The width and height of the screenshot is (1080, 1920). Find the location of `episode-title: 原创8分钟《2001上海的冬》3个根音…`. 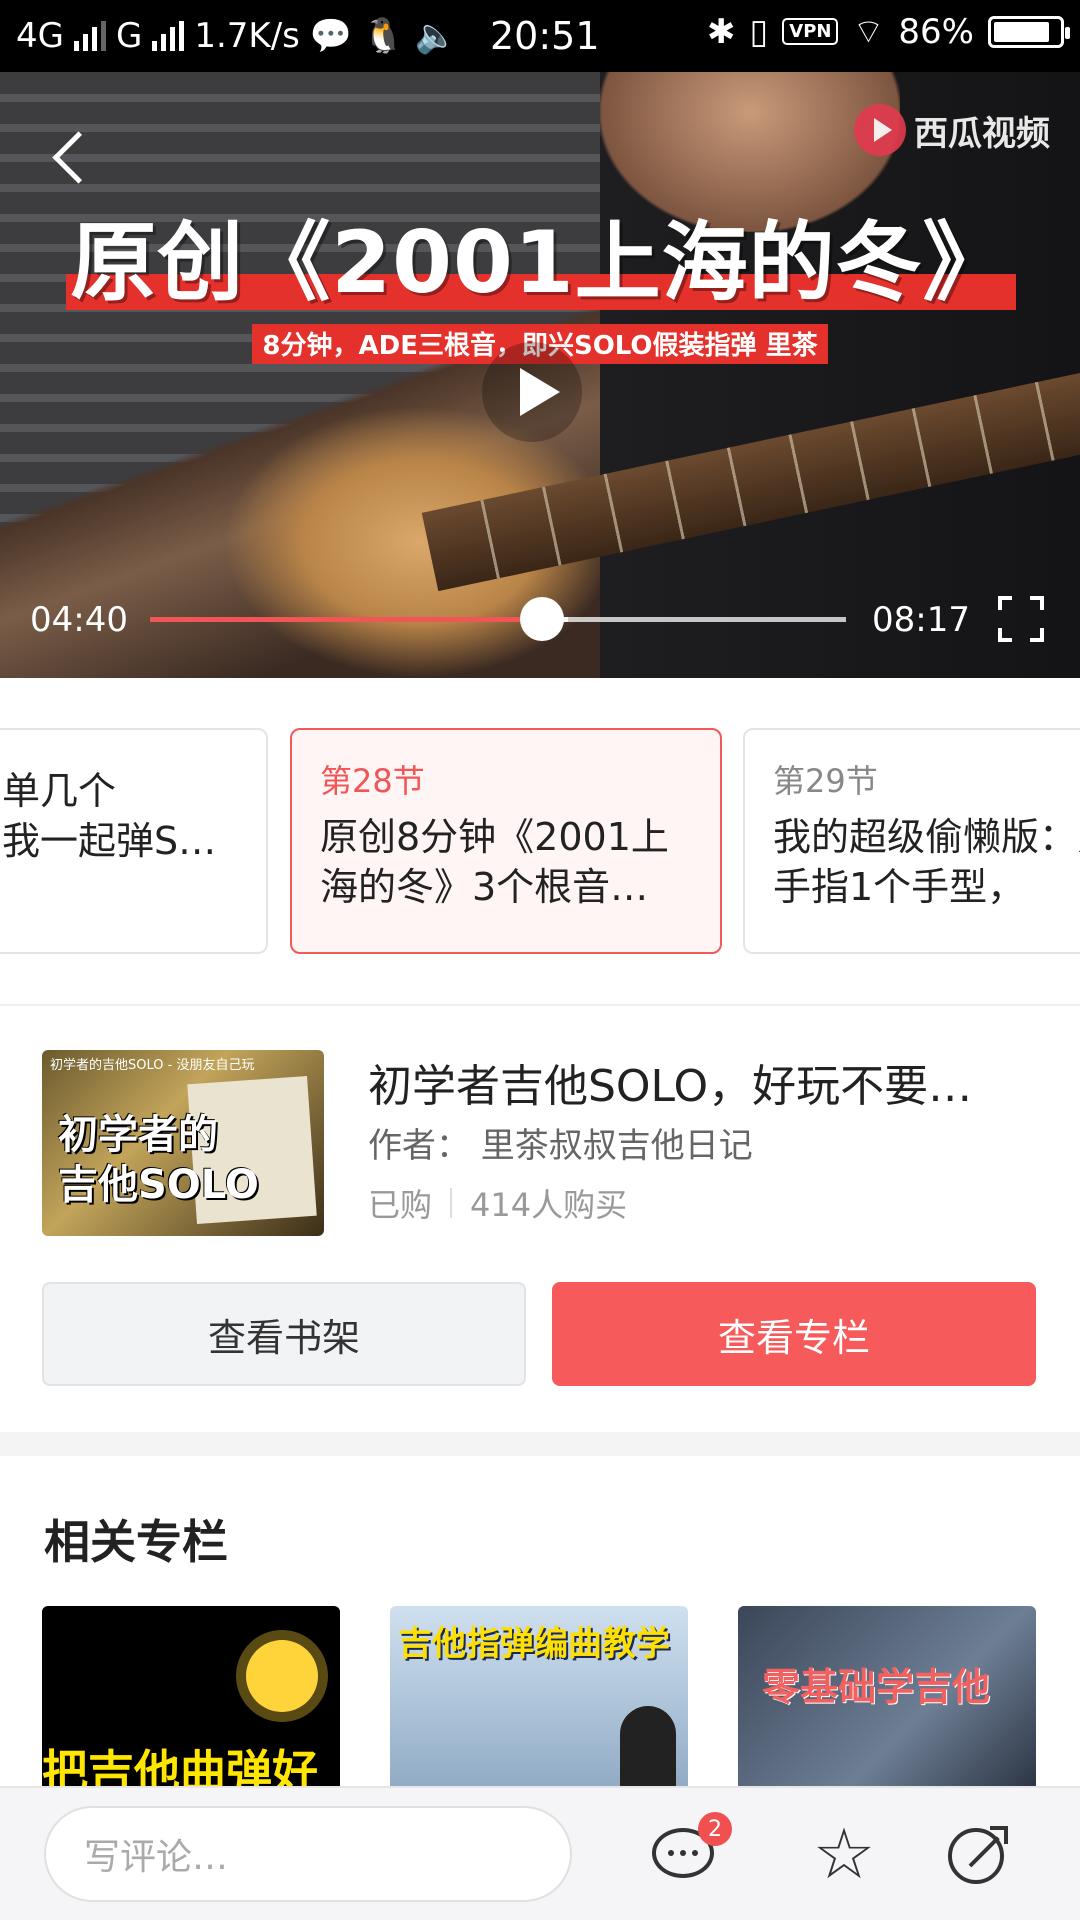

episode-title: 原创8分钟《2001上海的冬》3个根音… is located at coordinates (494, 862).